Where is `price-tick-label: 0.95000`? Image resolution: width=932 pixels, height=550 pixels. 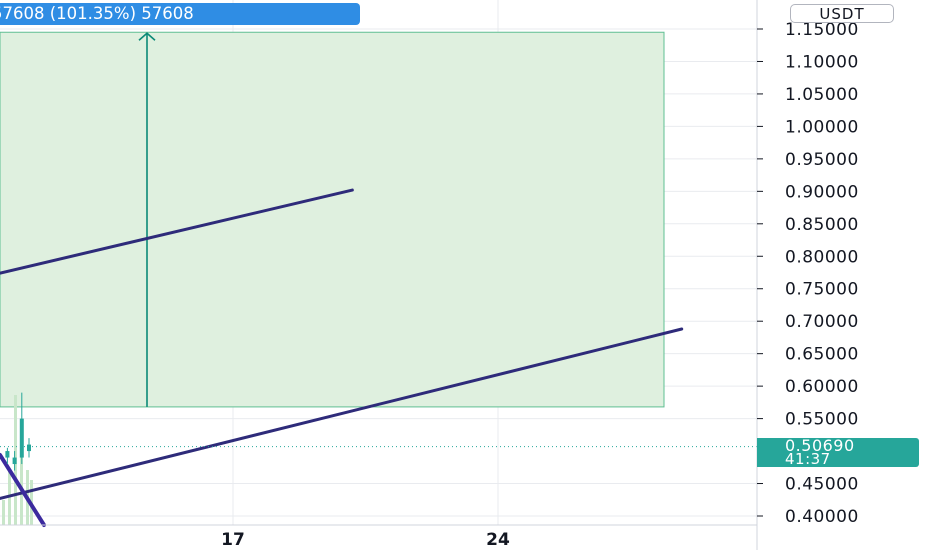 price-tick-label: 0.95000 is located at coordinates (822, 160).